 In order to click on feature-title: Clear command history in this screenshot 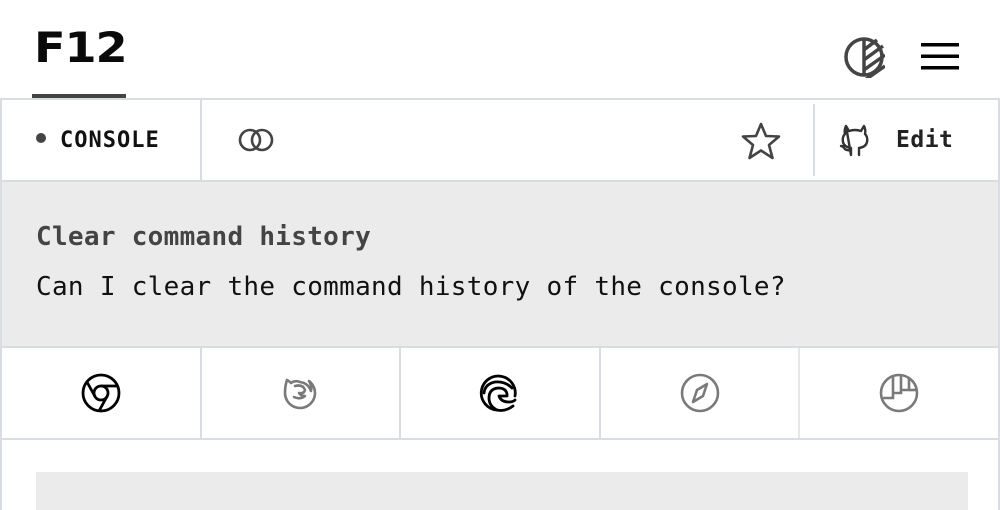, I will do `click(204, 237)`.